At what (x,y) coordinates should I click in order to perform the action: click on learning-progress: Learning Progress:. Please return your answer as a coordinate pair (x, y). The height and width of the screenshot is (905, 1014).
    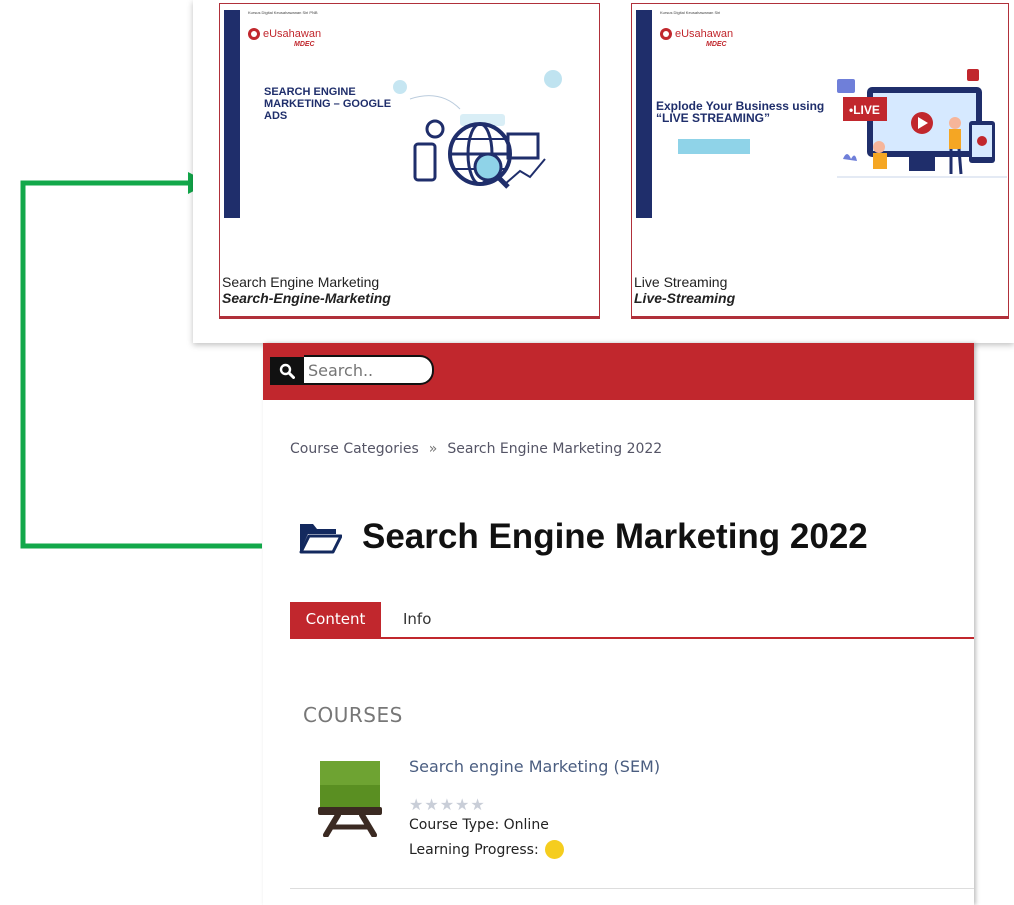
    Looking at the image, I should click on (486, 849).